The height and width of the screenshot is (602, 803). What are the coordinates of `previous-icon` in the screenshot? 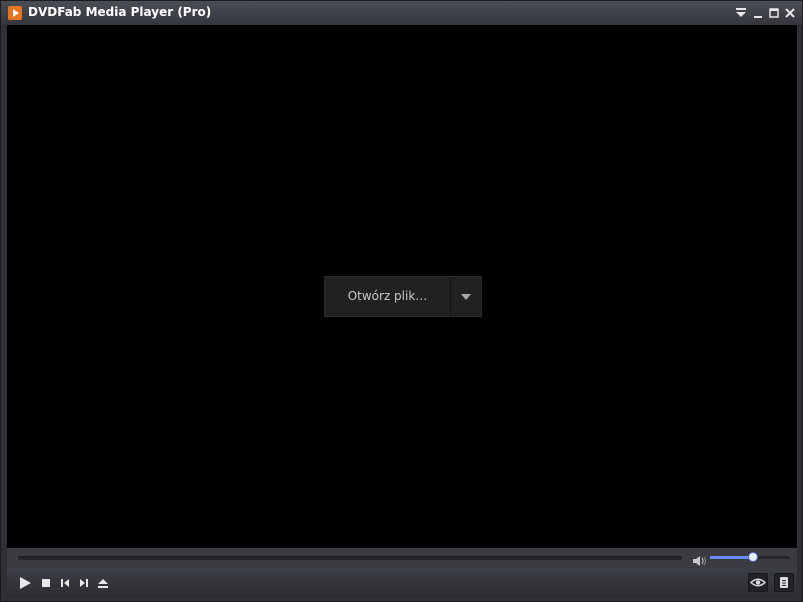 It's located at (65, 583).